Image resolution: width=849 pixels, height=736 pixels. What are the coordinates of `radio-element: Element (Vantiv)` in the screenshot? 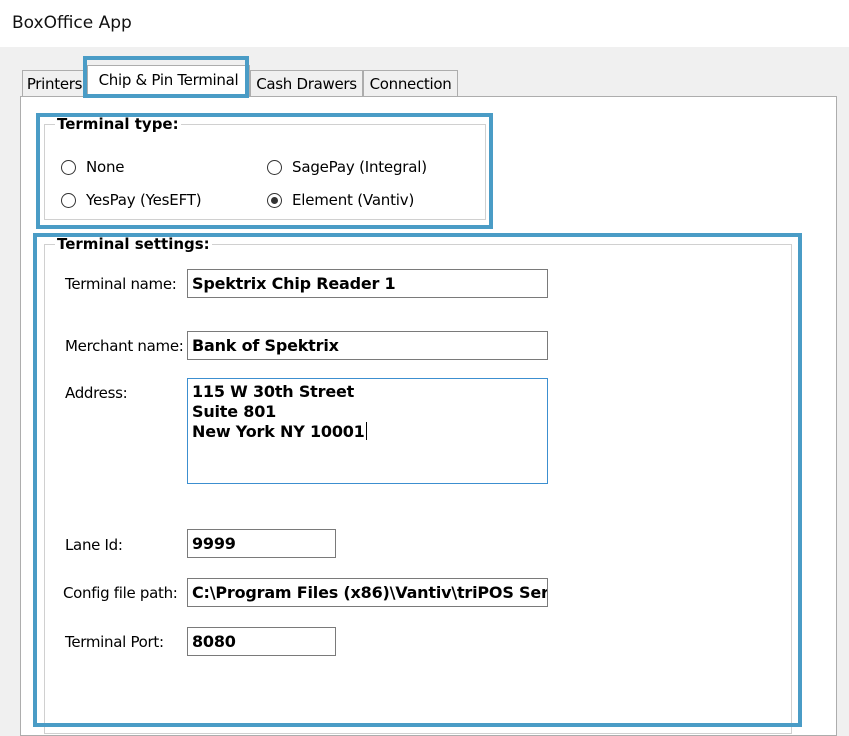 It's located at (340, 200).